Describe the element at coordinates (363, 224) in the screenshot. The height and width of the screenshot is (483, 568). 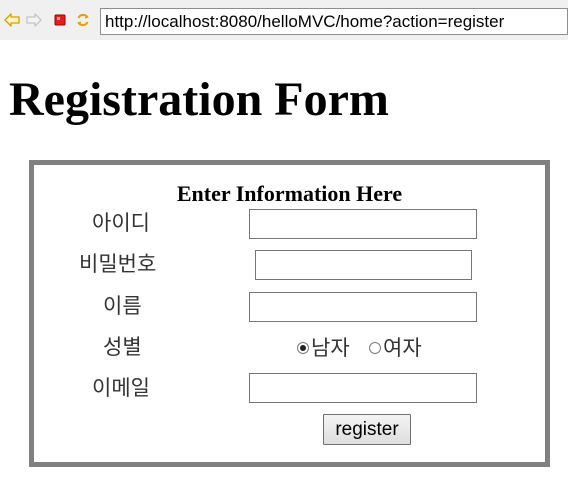
I see `id-input` at that location.